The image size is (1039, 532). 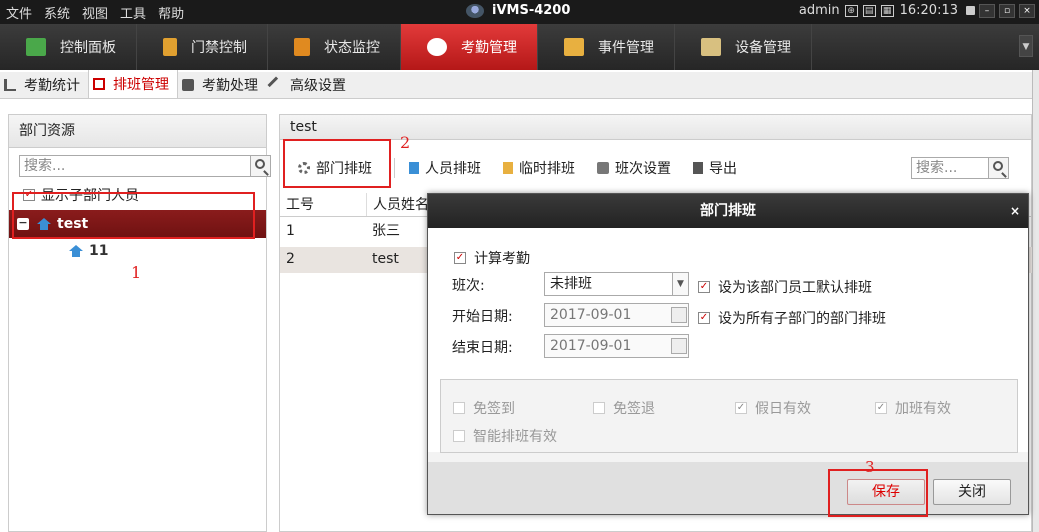 I want to click on no-checkin-checkbox: 免签到, so click(x=484, y=408).